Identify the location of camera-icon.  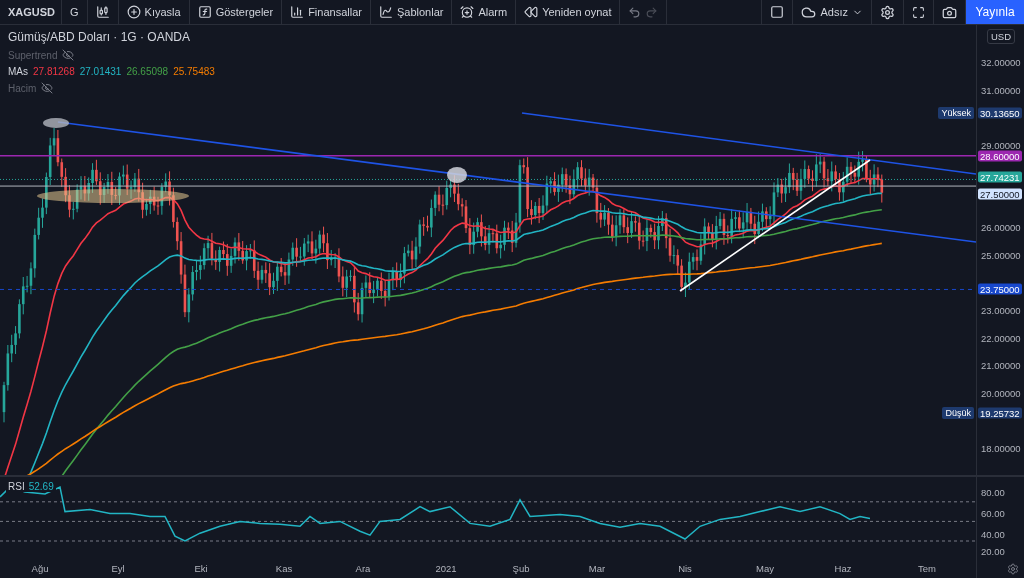
(949, 12).